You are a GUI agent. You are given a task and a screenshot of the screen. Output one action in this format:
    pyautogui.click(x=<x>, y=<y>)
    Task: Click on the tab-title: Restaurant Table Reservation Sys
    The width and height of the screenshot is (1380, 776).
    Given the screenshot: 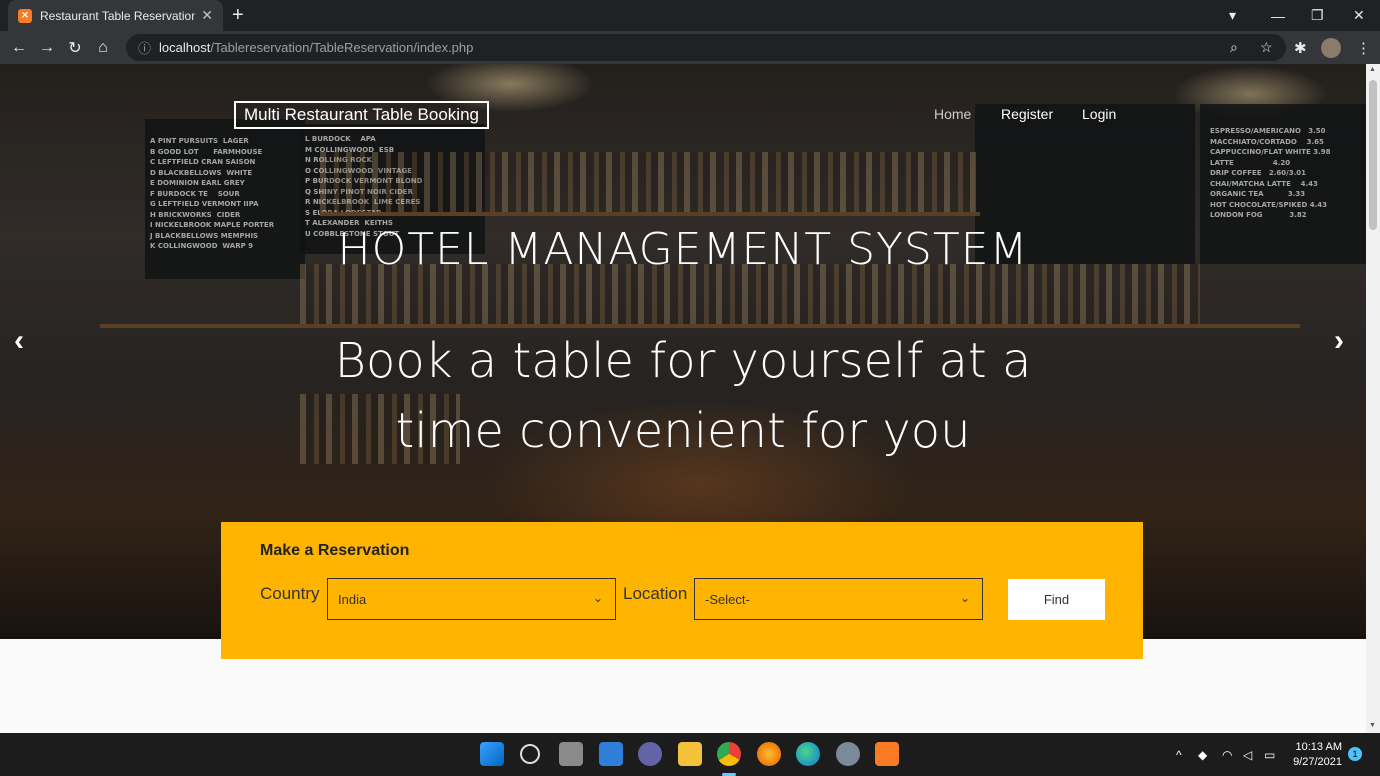 What is the action you would take?
    pyautogui.click(x=118, y=15)
    